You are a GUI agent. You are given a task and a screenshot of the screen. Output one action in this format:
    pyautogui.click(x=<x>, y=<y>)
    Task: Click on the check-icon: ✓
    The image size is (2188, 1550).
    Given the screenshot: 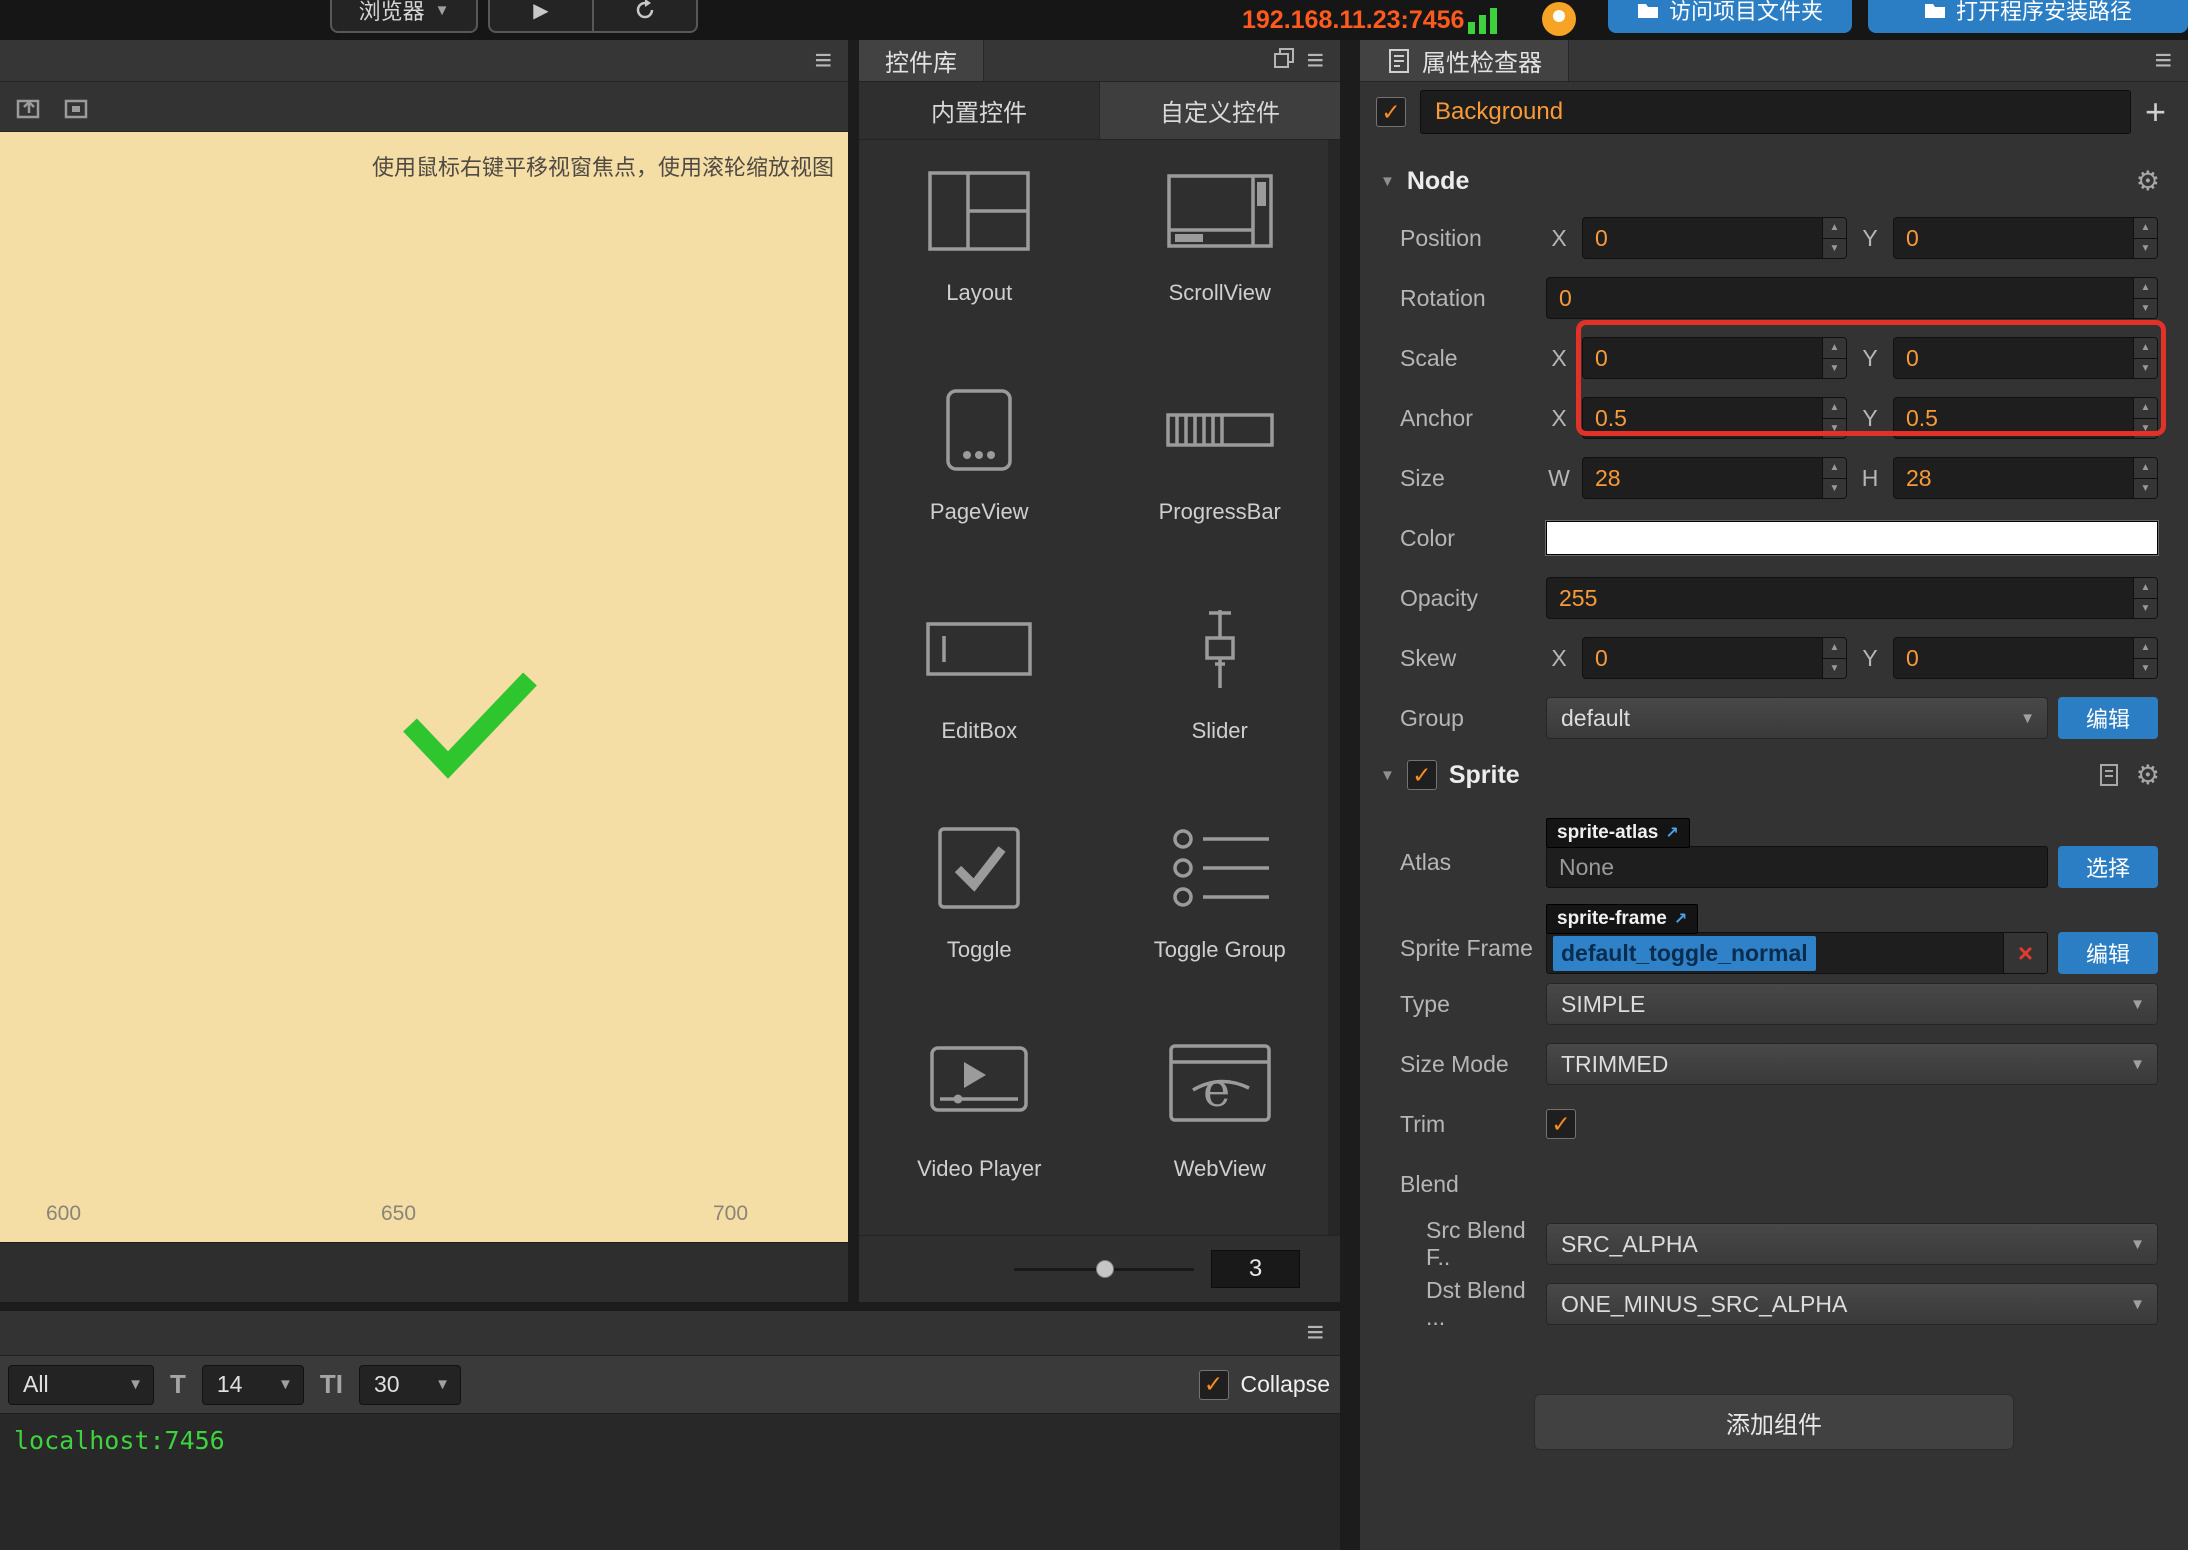 What is the action you would take?
    pyautogui.click(x=1561, y=1123)
    